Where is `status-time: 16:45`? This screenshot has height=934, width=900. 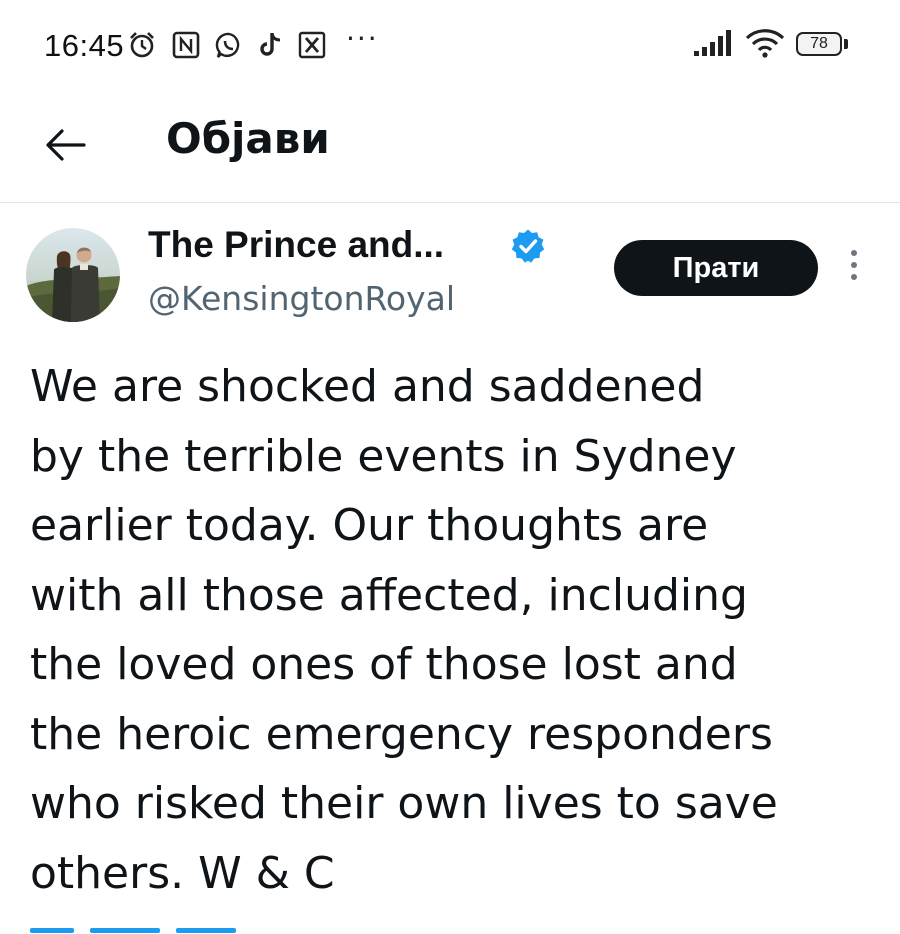
status-time: 16:45 is located at coordinates (84, 45).